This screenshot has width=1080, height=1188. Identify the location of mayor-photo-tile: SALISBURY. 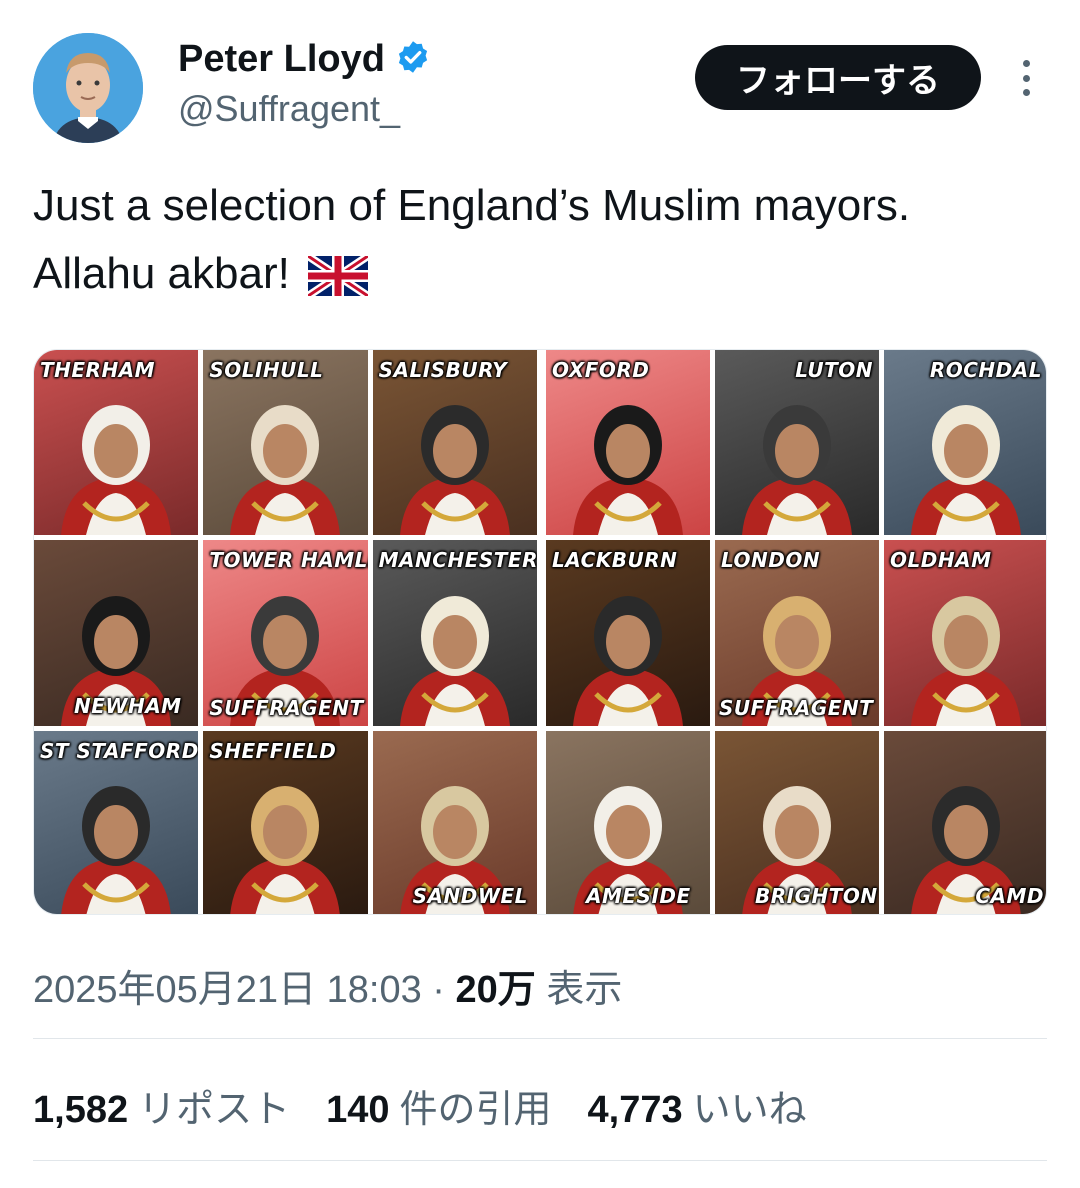
(454, 443).